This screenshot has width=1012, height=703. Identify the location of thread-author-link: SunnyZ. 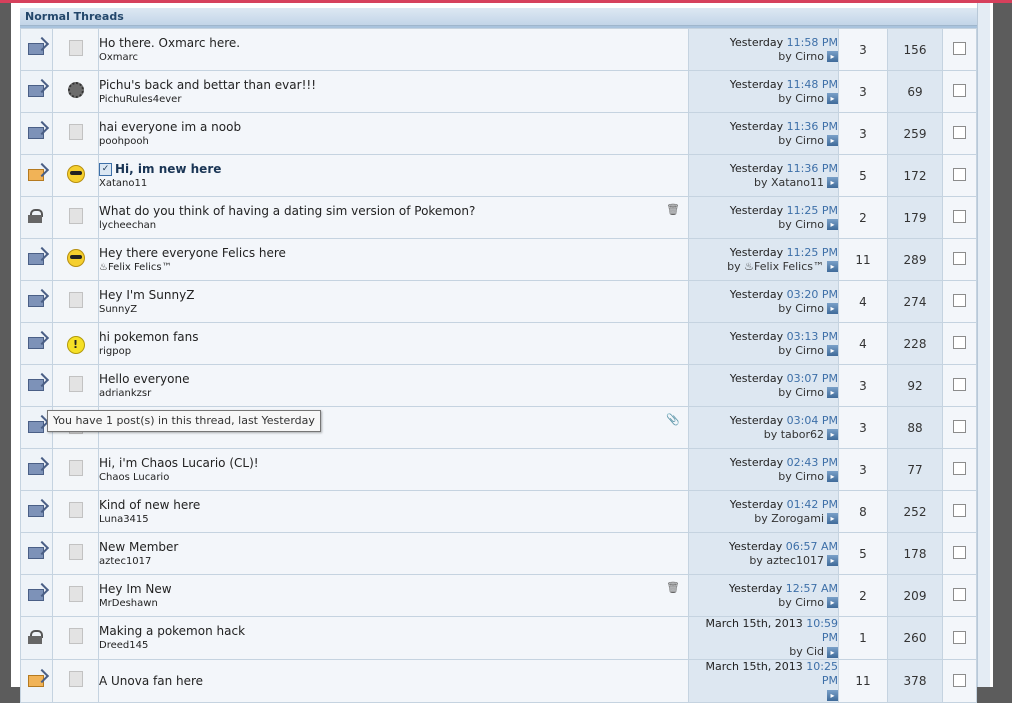
(394, 309).